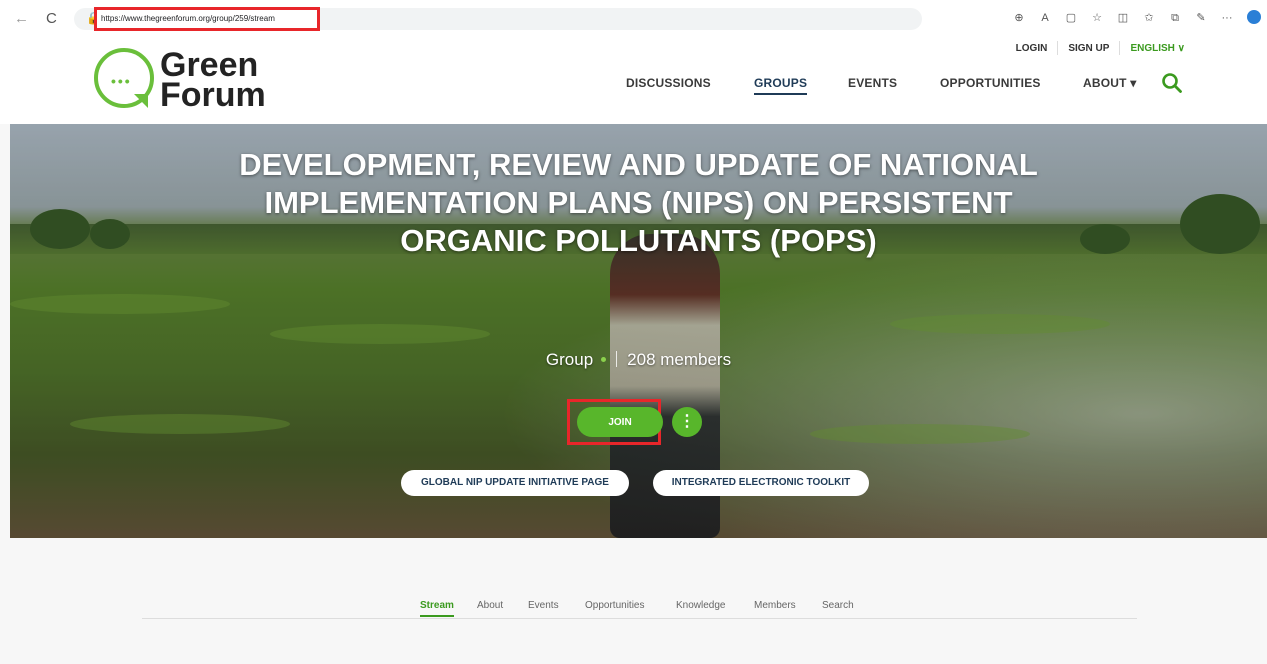 This screenshot has width=1267, height=664. Describe the element at coordinates (872, 83) in the screenshot. I see `nav-events: EVENTS` at that location.